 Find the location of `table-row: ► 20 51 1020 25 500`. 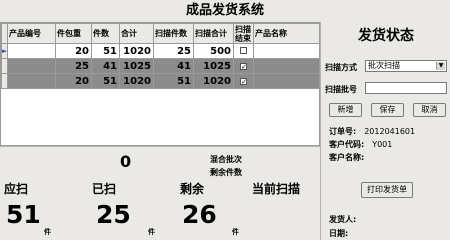

table-row: ► 20 51 1020 25 500 is located at coordinates (160, 51).